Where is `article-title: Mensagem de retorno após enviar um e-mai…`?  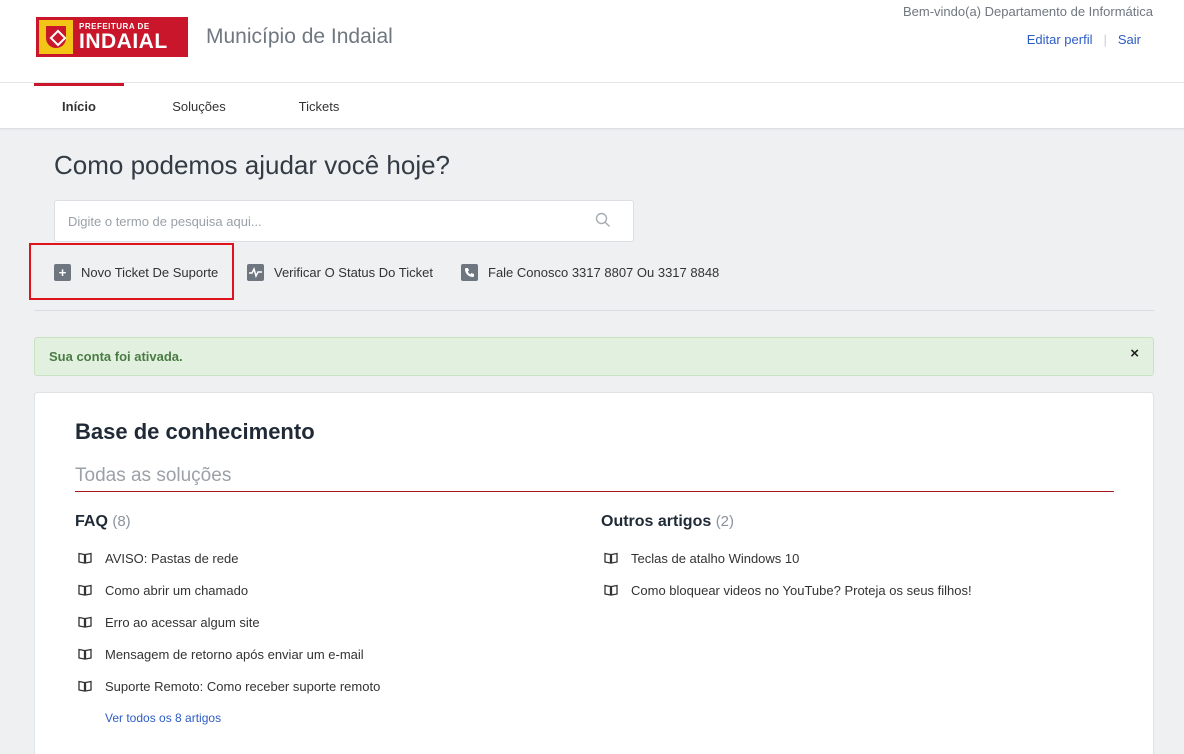
article-title: Mensagem de retorno após enviar um e-mai… is located at coordinates (234, 654).